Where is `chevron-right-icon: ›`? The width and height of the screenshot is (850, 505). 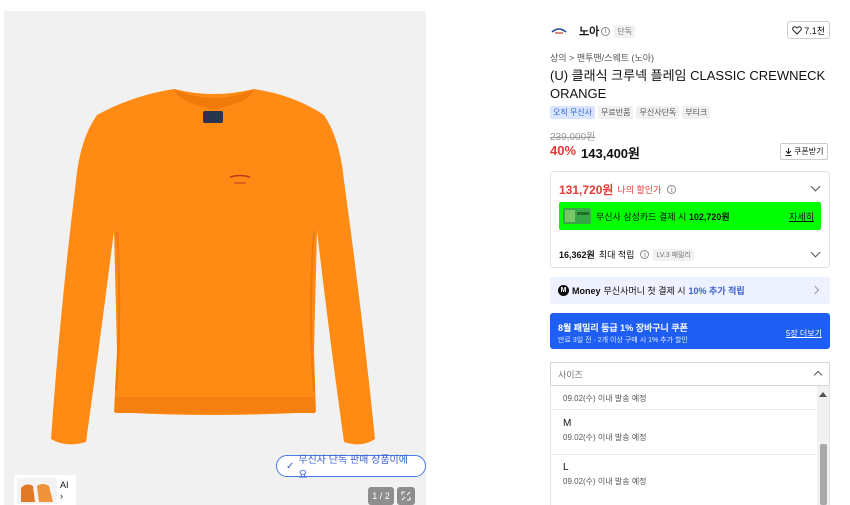
chevron-right-icon: › is located at coordinates (61, 496).